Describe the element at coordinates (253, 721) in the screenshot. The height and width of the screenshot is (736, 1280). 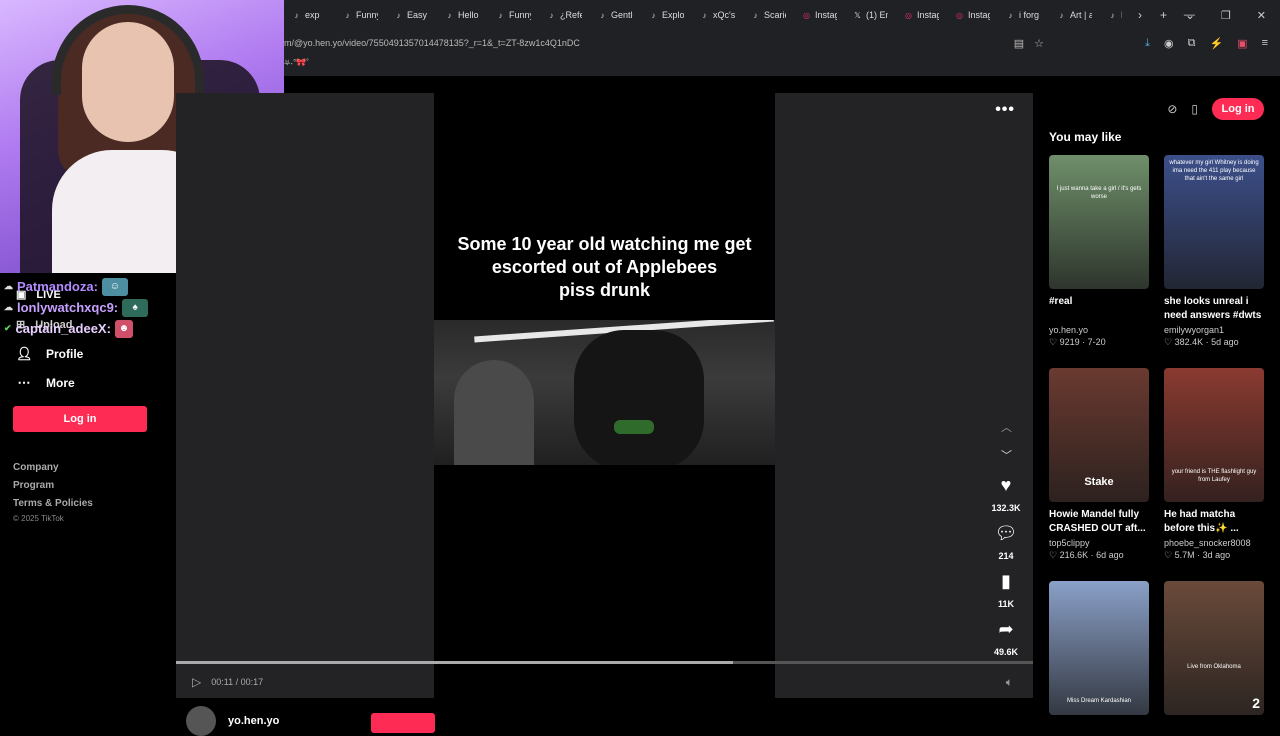
I see `author-name: yo.hen.yo` at that location.